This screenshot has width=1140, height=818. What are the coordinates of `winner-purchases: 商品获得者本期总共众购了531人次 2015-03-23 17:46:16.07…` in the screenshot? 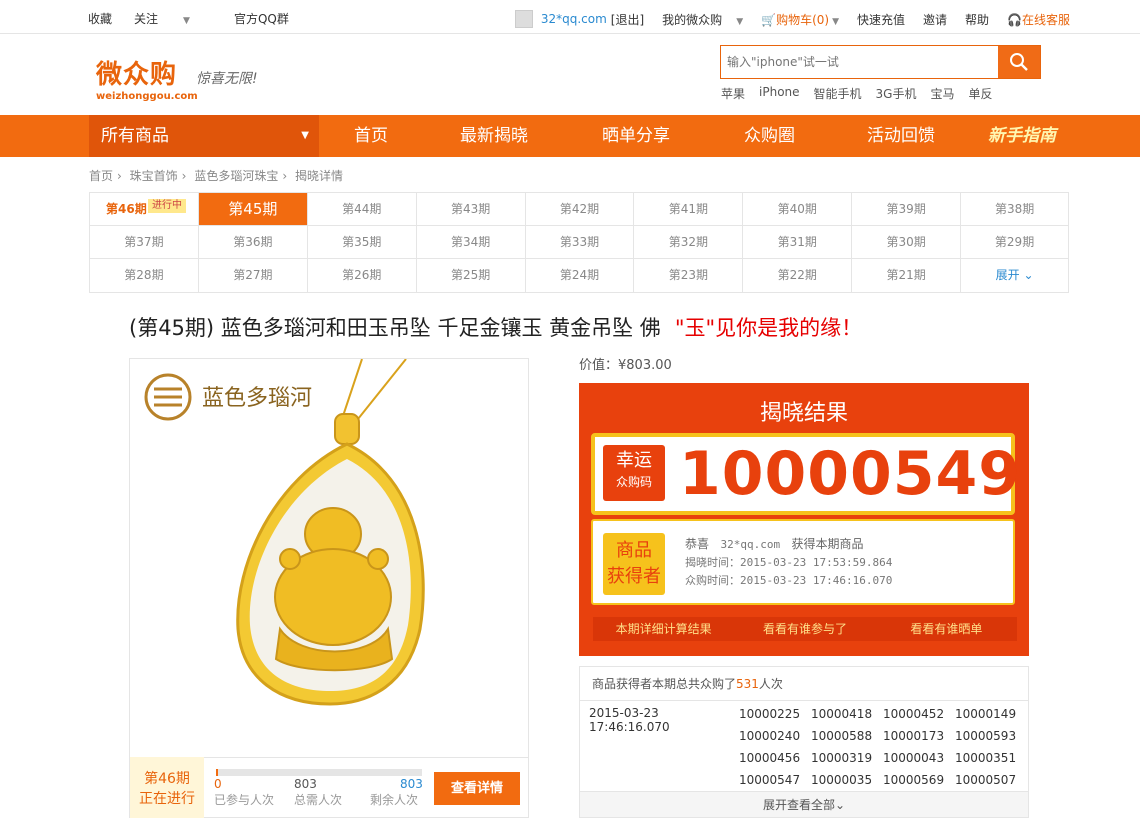 It's located at (804, 742).